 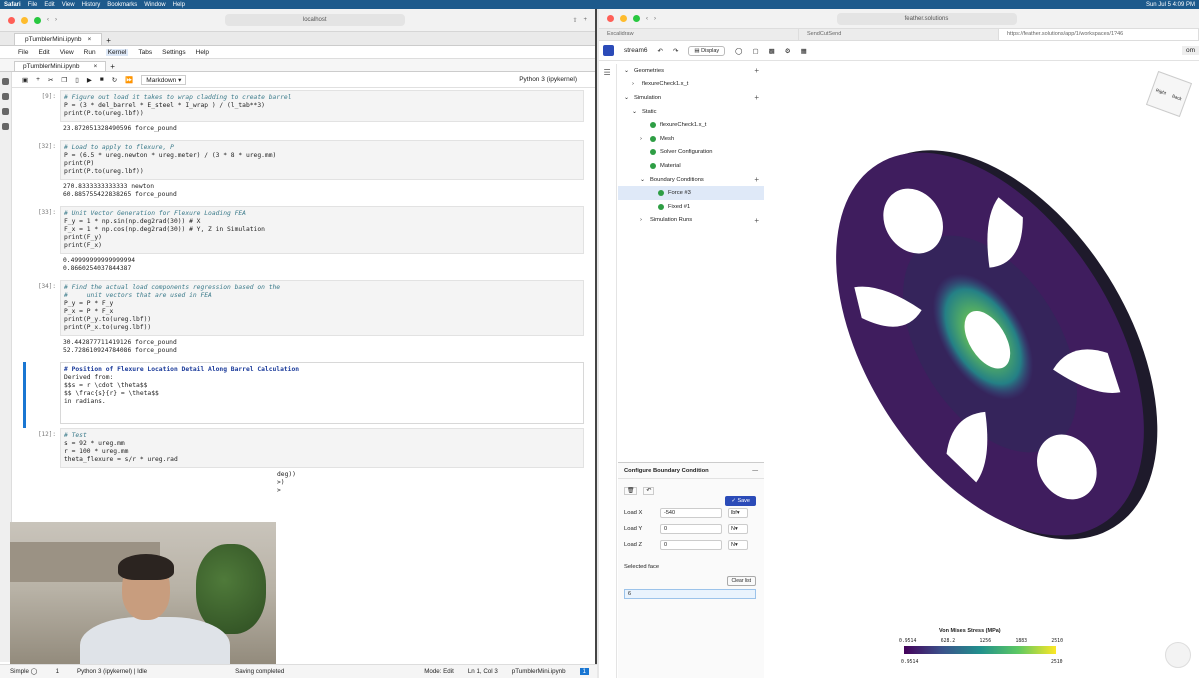 I want to click on add-tab-icon: +, so click(x=112, y=66).